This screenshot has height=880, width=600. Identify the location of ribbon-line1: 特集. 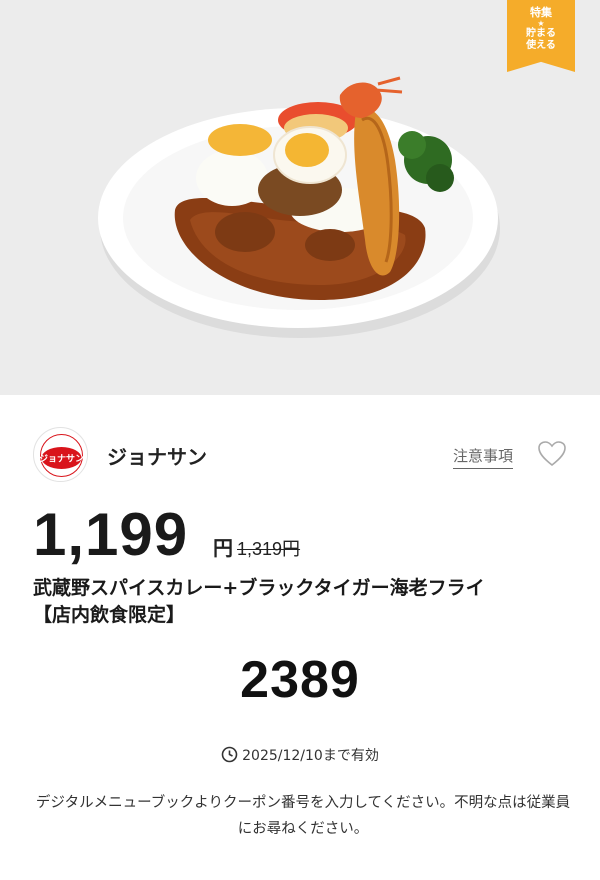
(541, 12).